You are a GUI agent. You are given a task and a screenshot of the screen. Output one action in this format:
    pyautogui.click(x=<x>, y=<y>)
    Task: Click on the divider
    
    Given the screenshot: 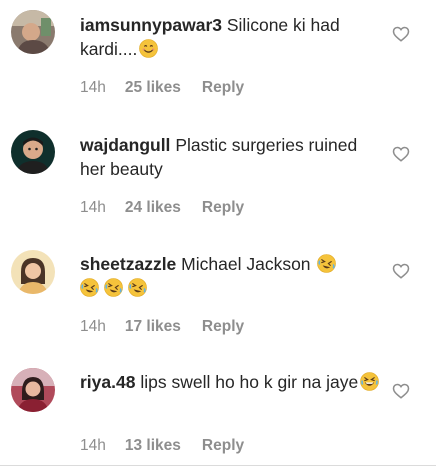 What is the action you would take?
    pyautogui.click(x=218, y=465)
    